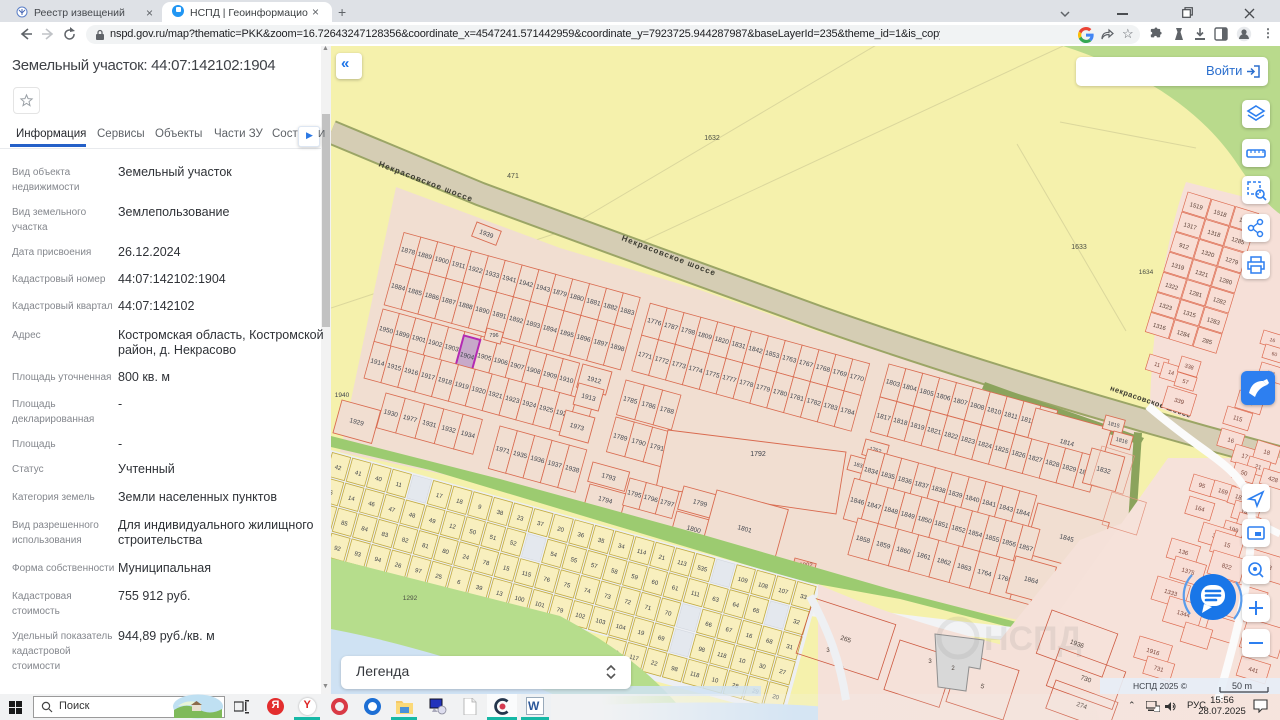 This screenshot has height=720, width=1280. I want to click on svg-text: 1633, so click(1079, 247).